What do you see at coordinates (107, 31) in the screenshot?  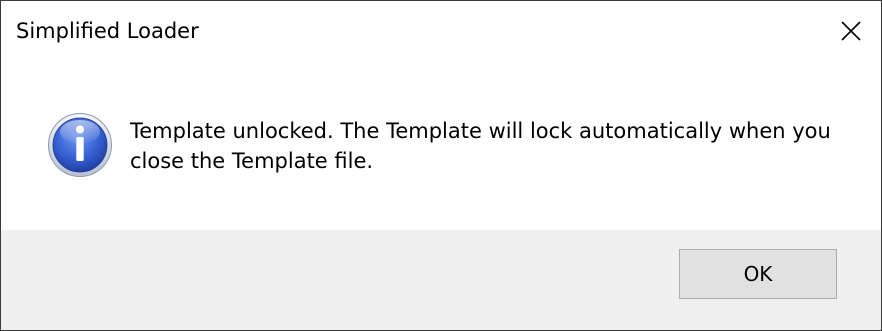 I see `window-title: Simplified Loader` at bounding box center [107, 31].